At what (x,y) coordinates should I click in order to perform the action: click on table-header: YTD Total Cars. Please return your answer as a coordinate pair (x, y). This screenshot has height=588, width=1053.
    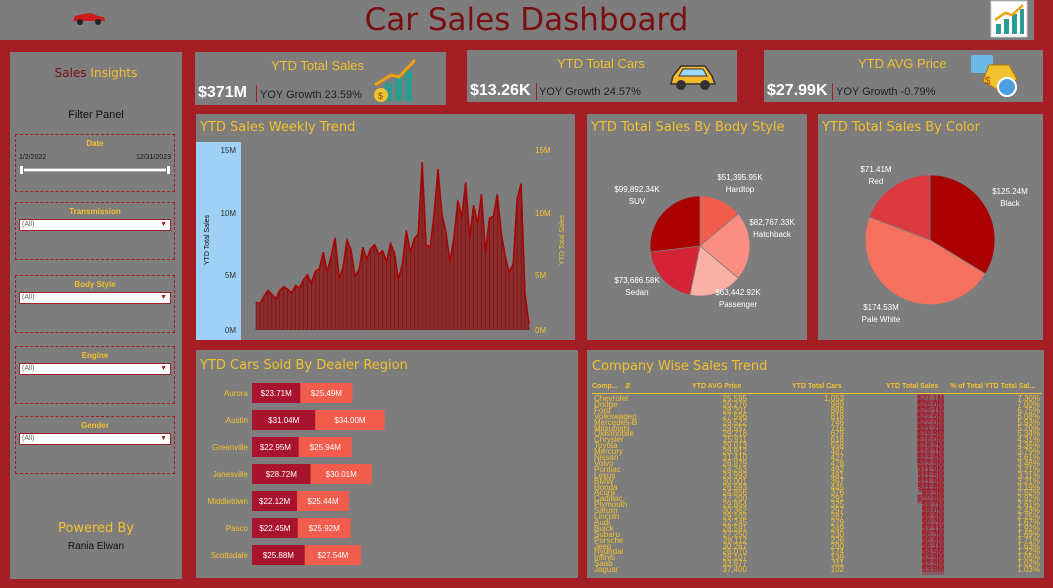
    Looking at the image, I should click on (817, 386).